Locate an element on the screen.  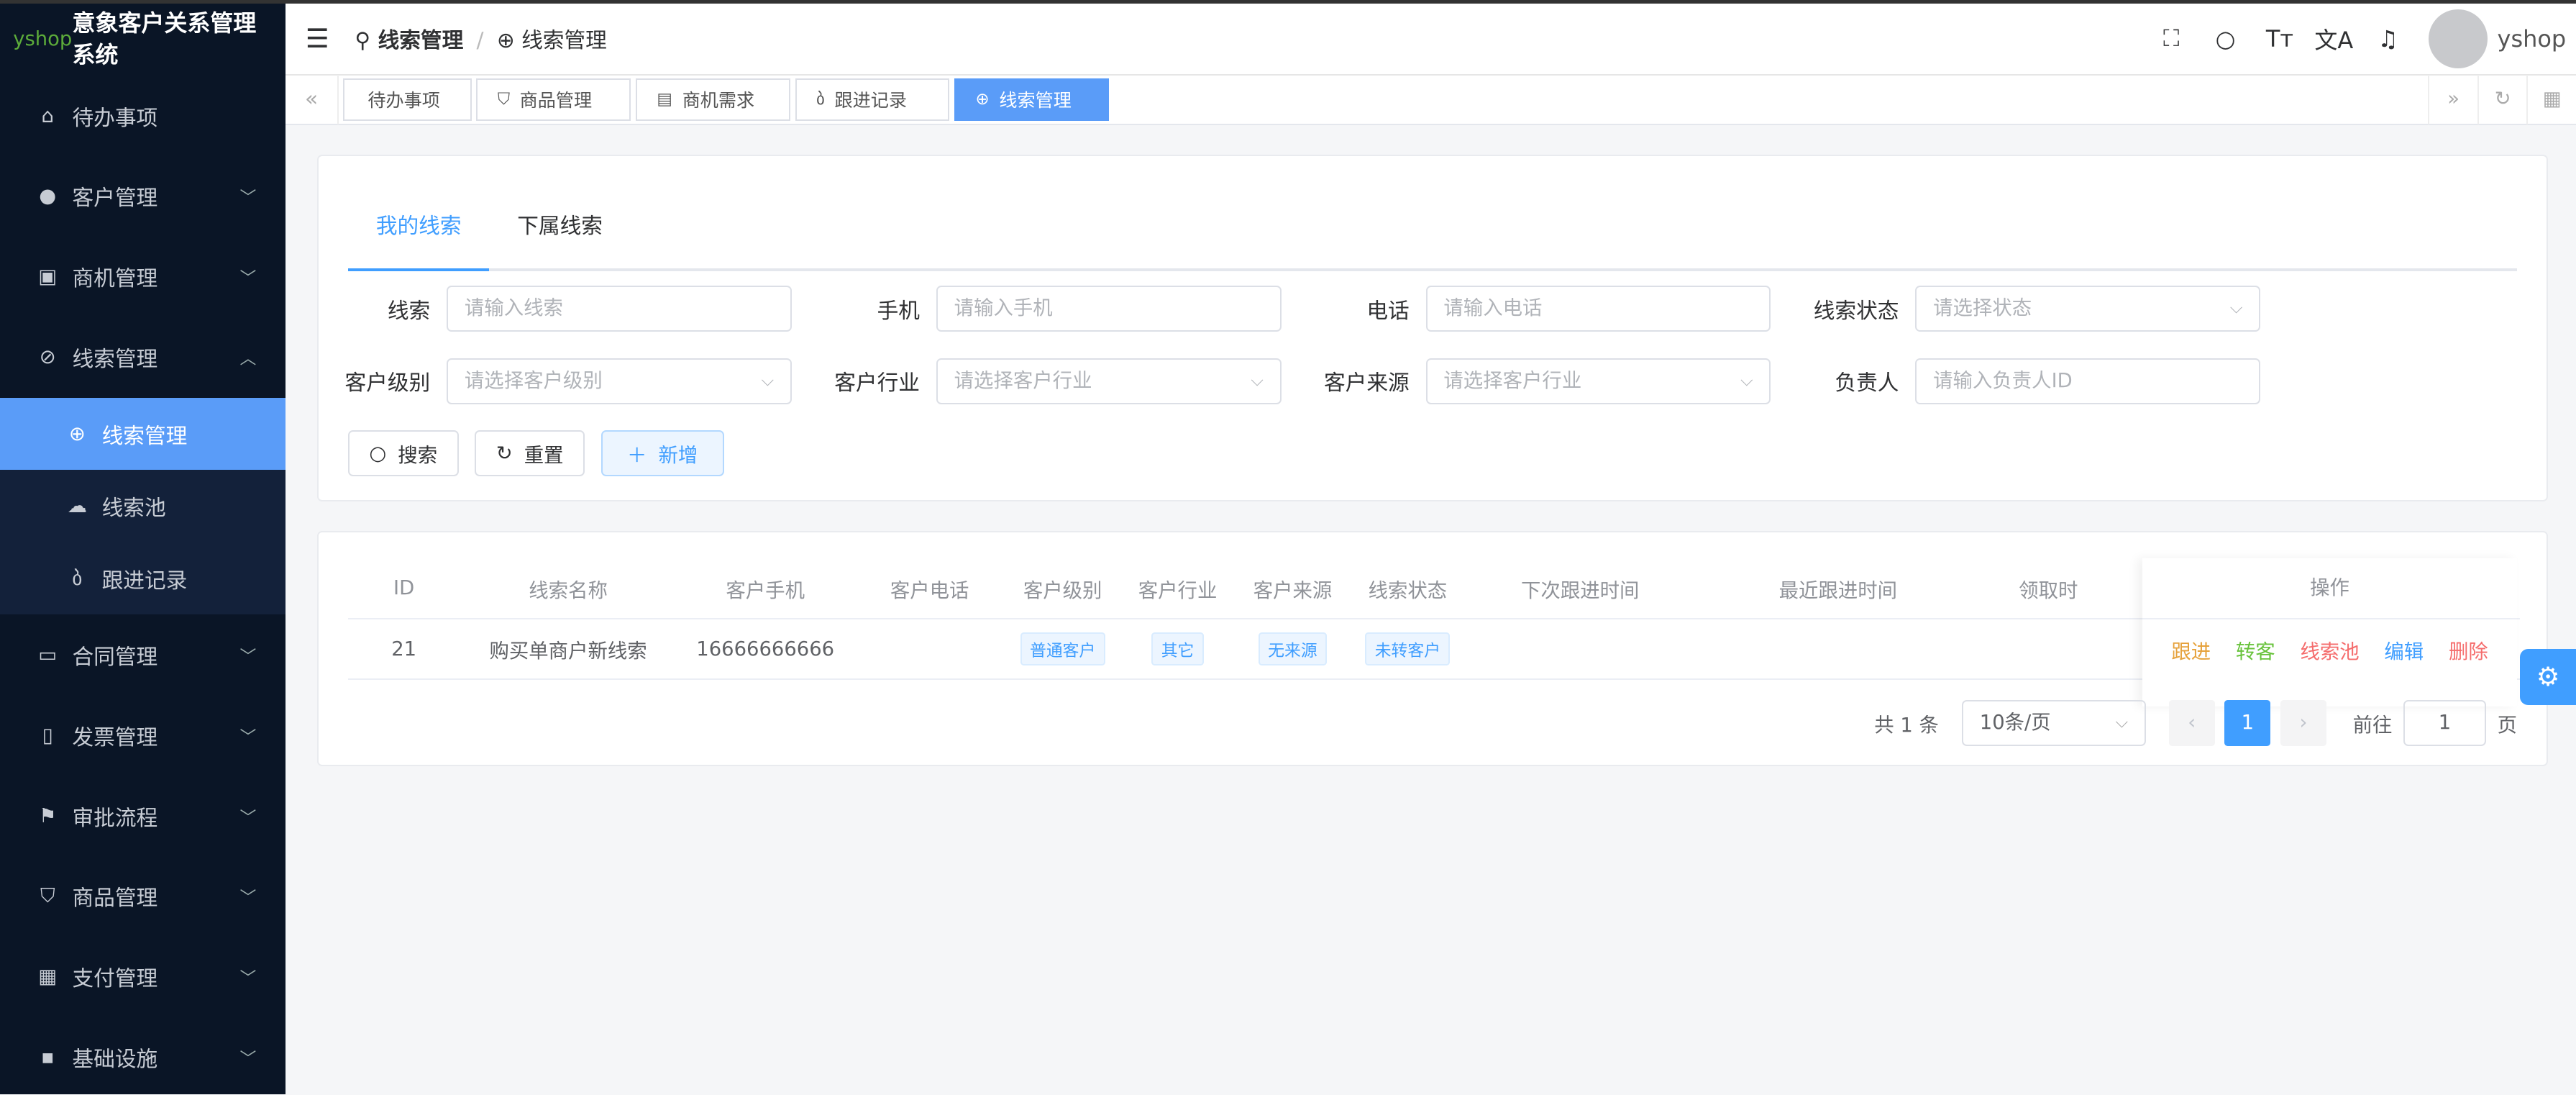
sidebar-subitem: ☁ 线索池 is located at coordinates (143, 506).